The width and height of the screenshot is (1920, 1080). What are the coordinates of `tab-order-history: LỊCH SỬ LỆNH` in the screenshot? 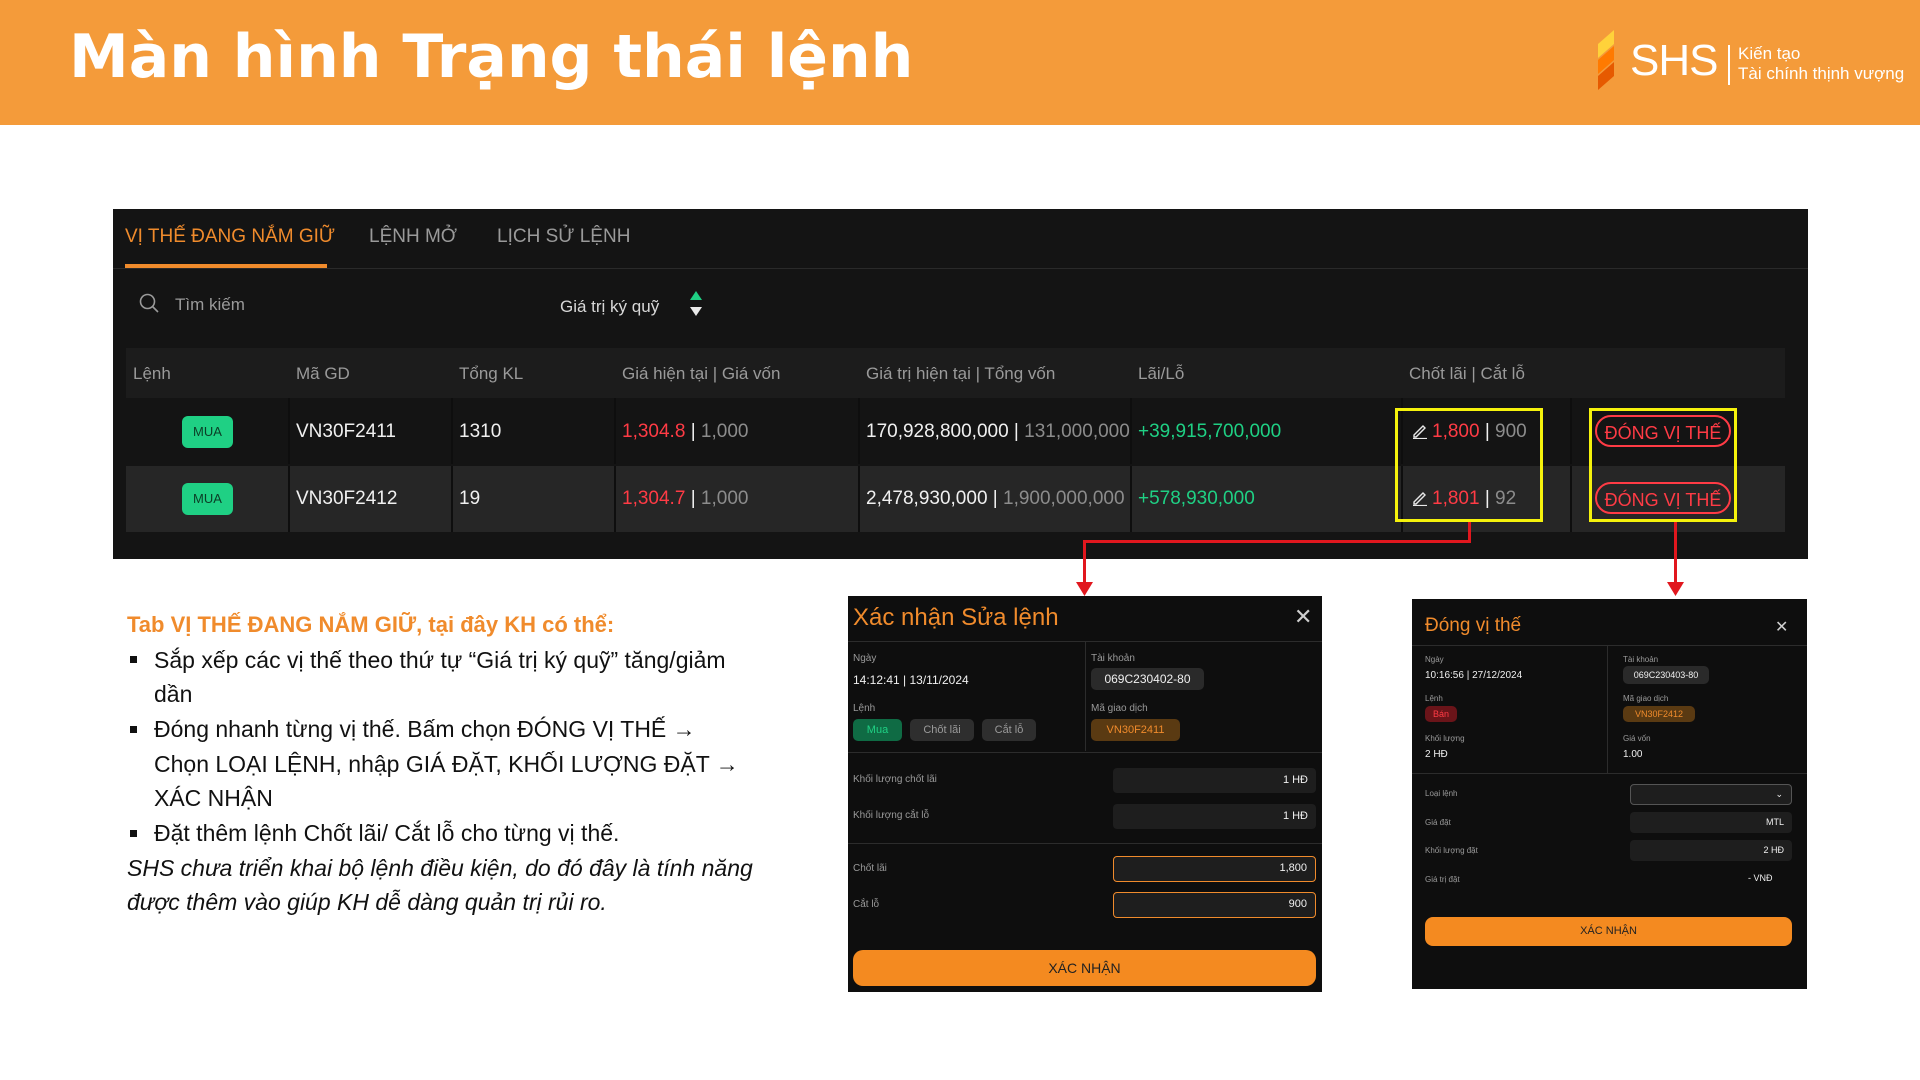 It's located at (563, 237).